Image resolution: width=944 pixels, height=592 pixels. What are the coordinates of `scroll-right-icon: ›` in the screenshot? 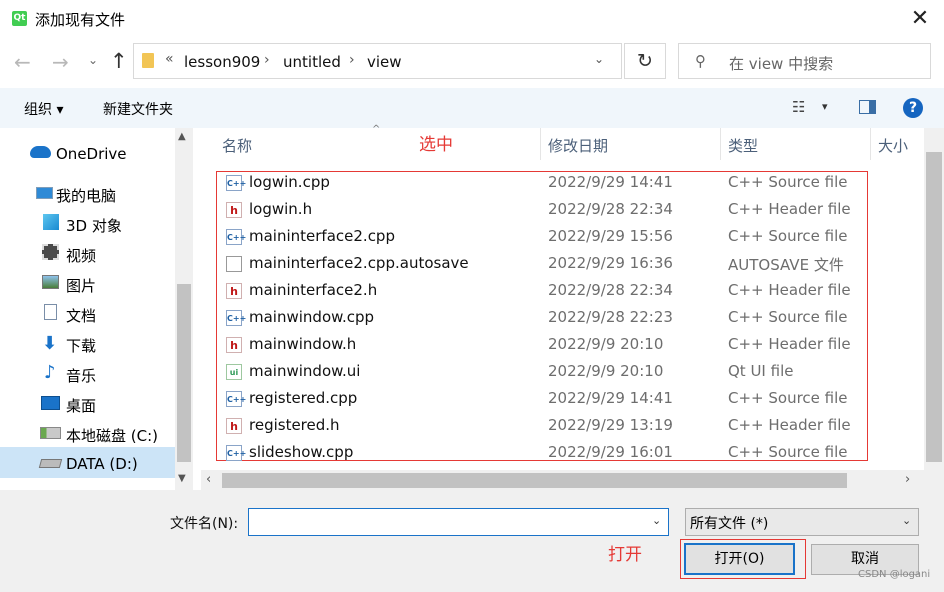 It's located at (907, 479).